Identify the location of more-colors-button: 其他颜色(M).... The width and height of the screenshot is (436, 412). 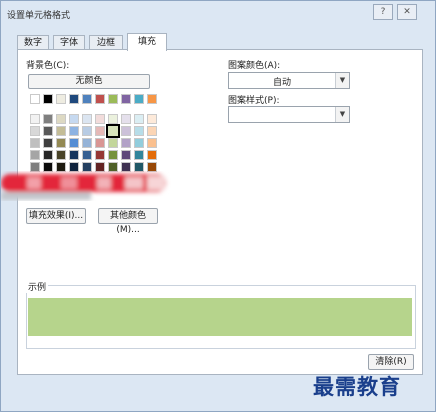
(128, 221).